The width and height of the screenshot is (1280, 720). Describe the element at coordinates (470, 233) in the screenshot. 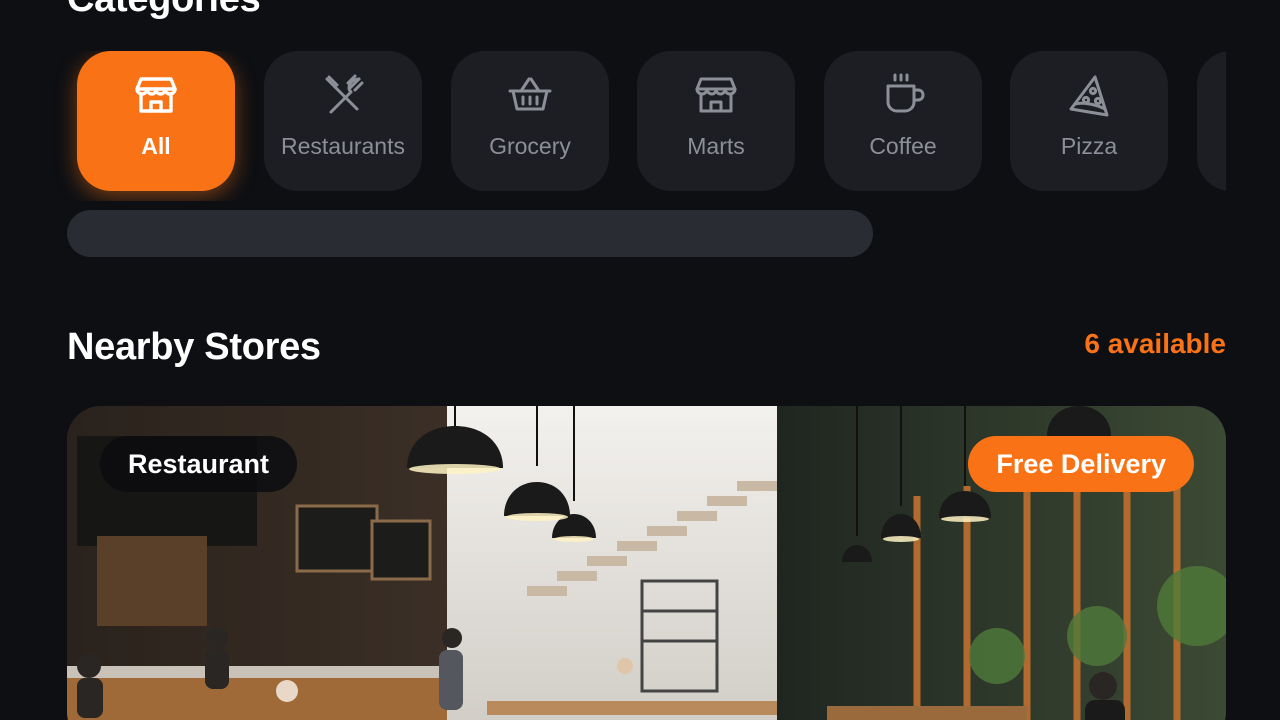

I see `category-scrollbar` at that location.